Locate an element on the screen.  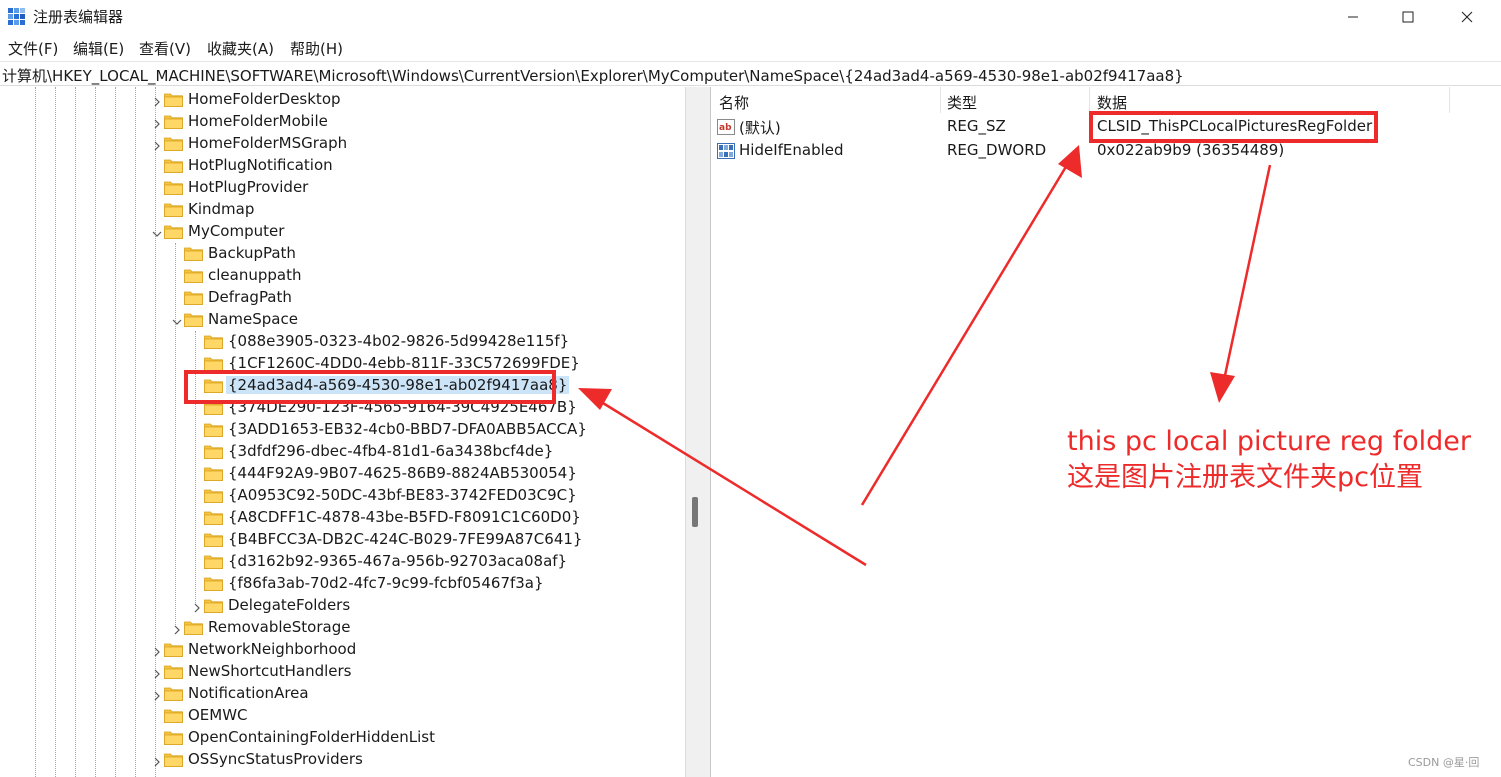
close-icon is located at coordinates (1467, 17).